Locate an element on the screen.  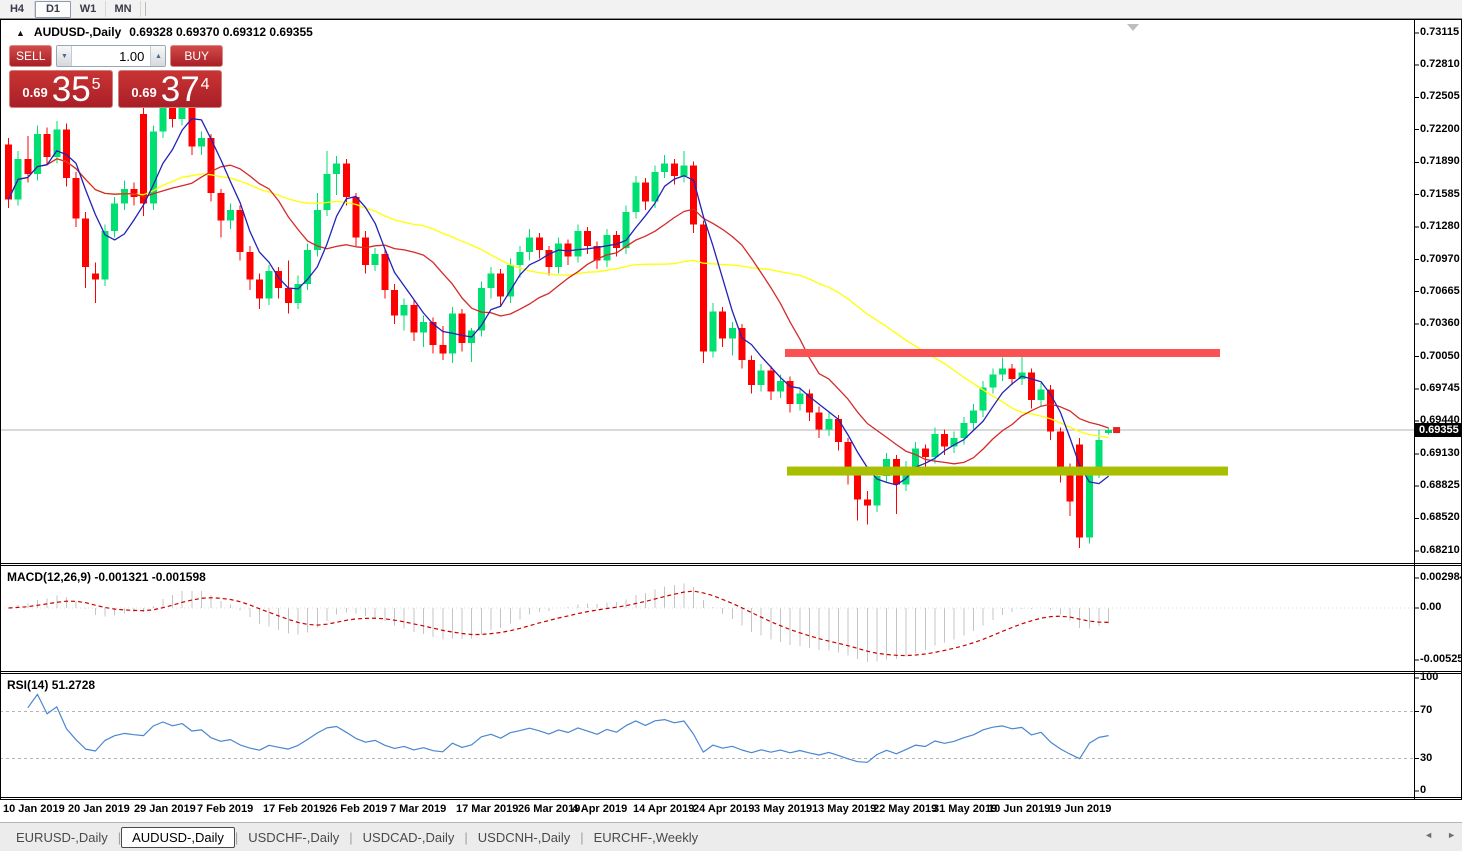
symbol-label: AUDUSD-,Daily is located at coordinates (77, 32).